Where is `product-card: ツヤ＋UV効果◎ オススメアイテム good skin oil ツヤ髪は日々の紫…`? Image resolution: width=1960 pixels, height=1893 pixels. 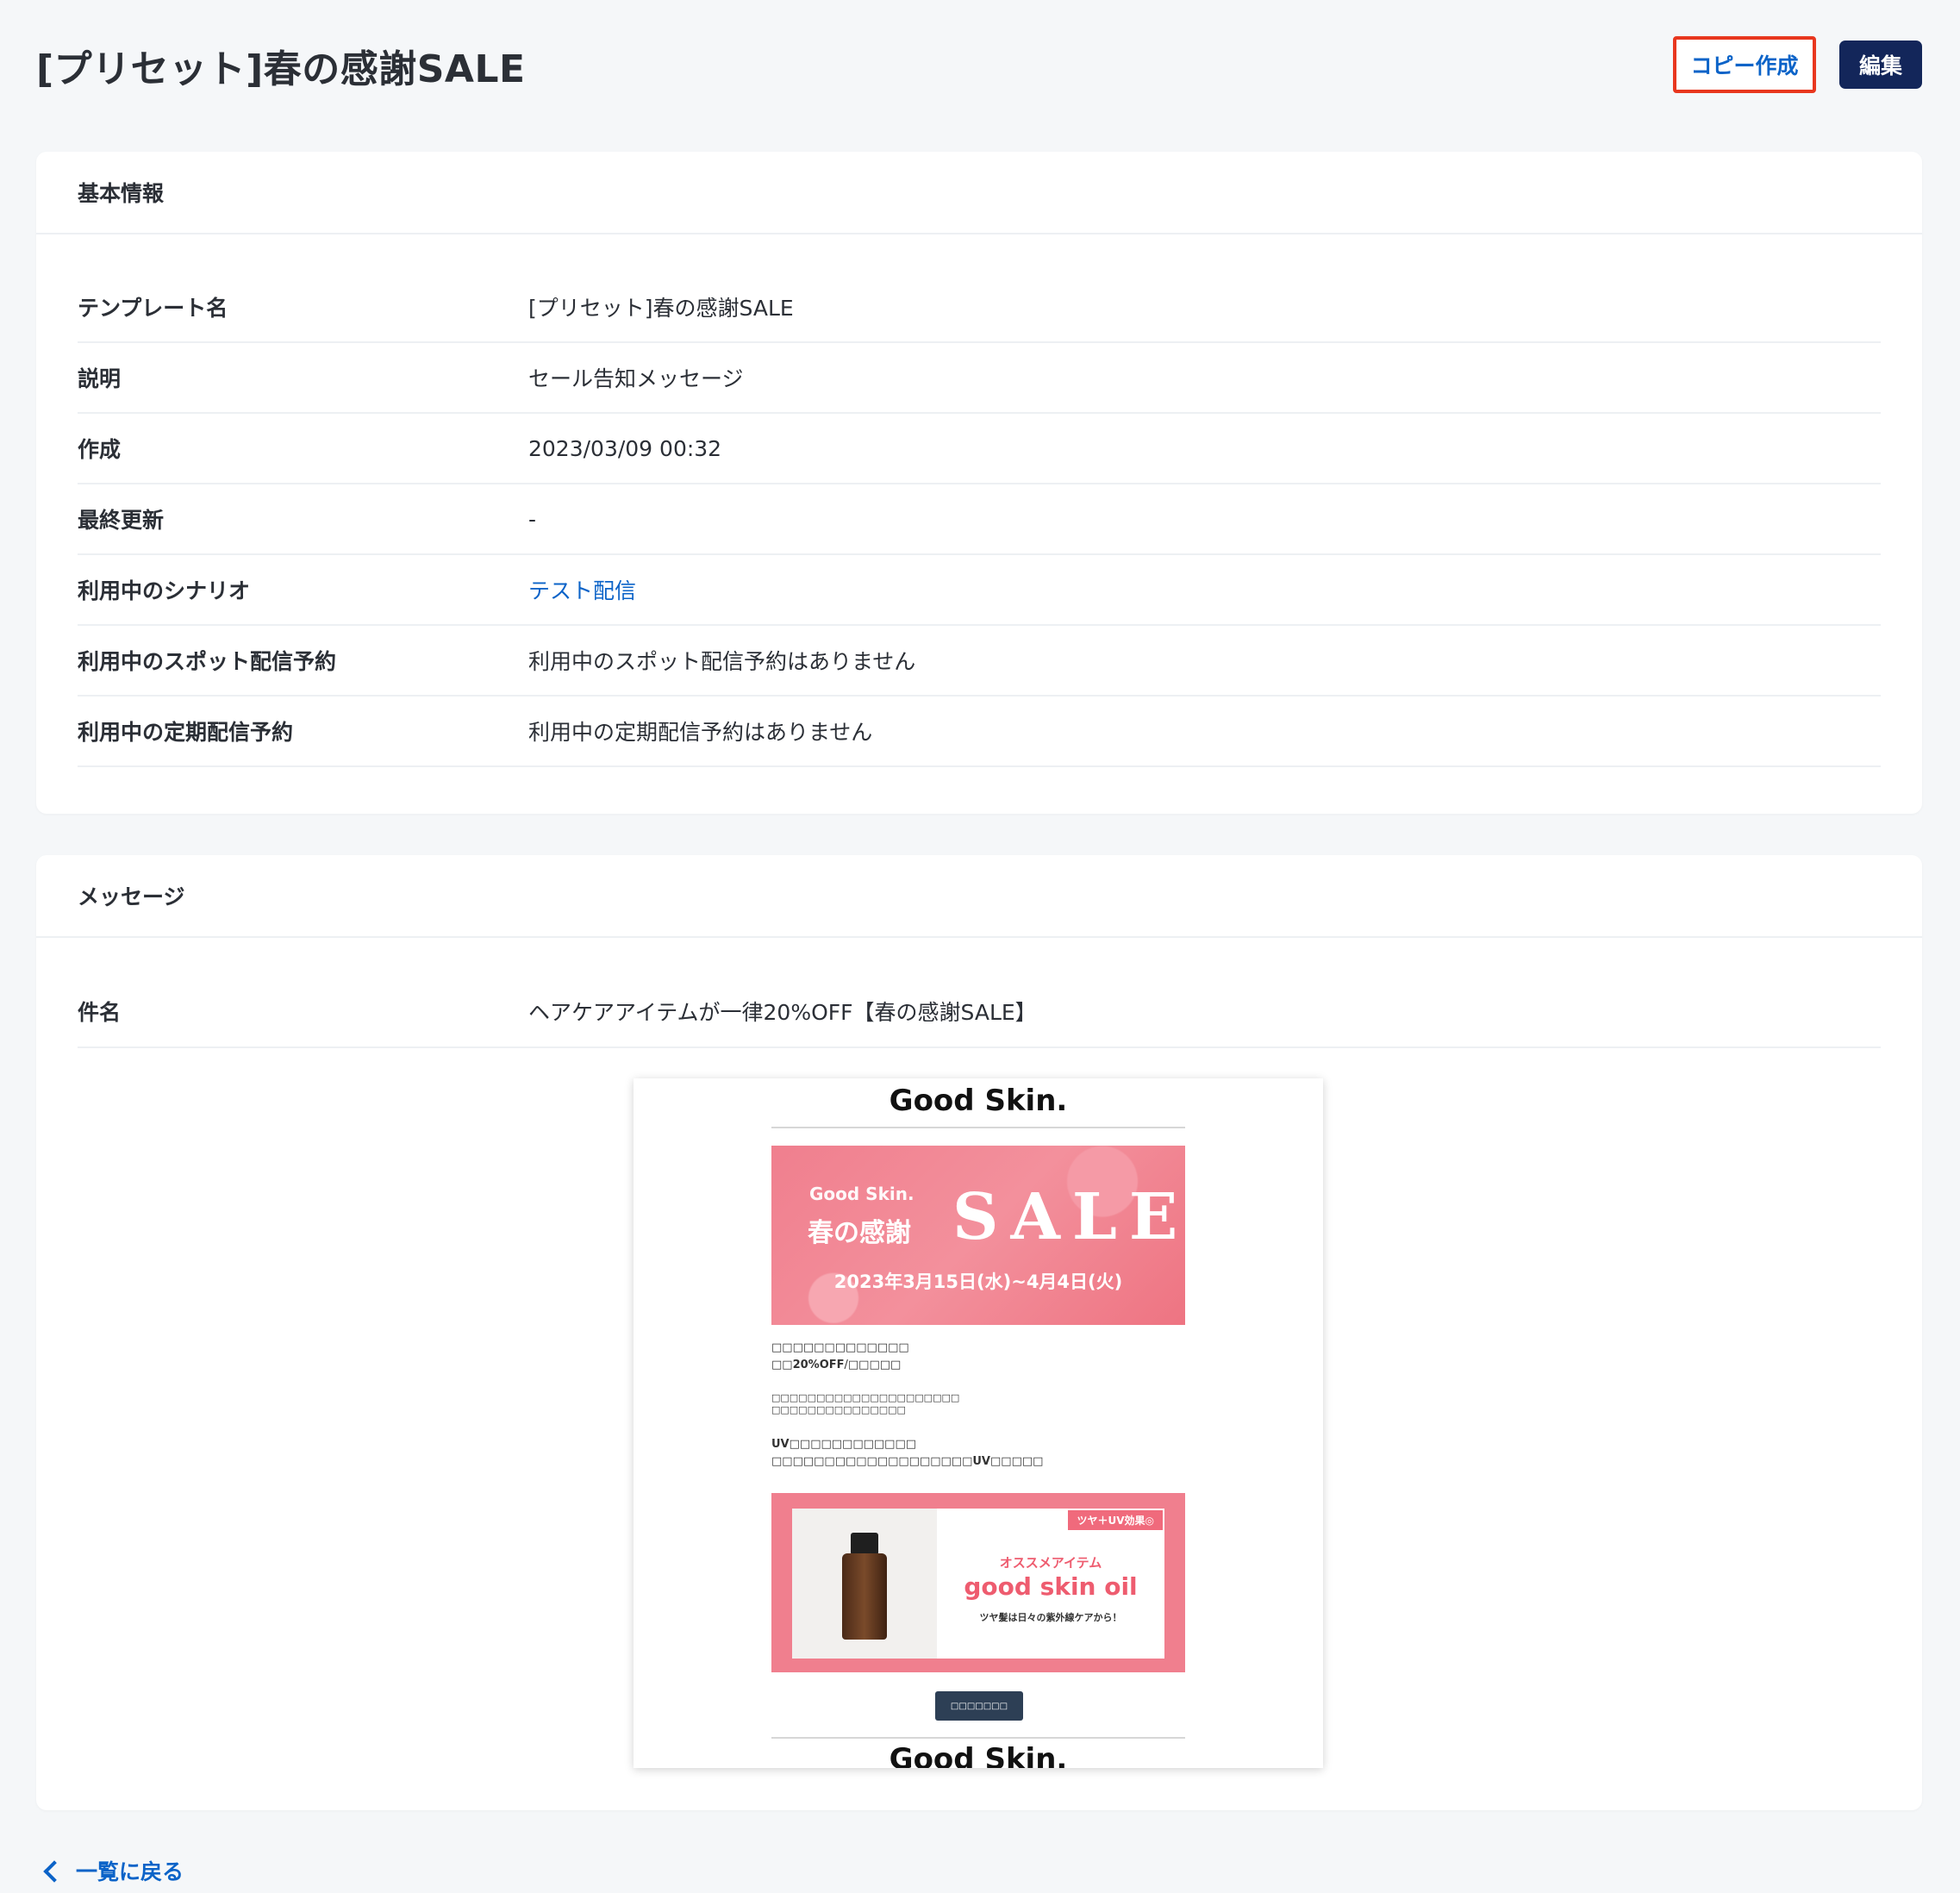 product-card: ツヤ＋UV効果◎ オススメアイテム good skin oil ツヤ髪は日々の紫… is located at coordinates (978, 1584).